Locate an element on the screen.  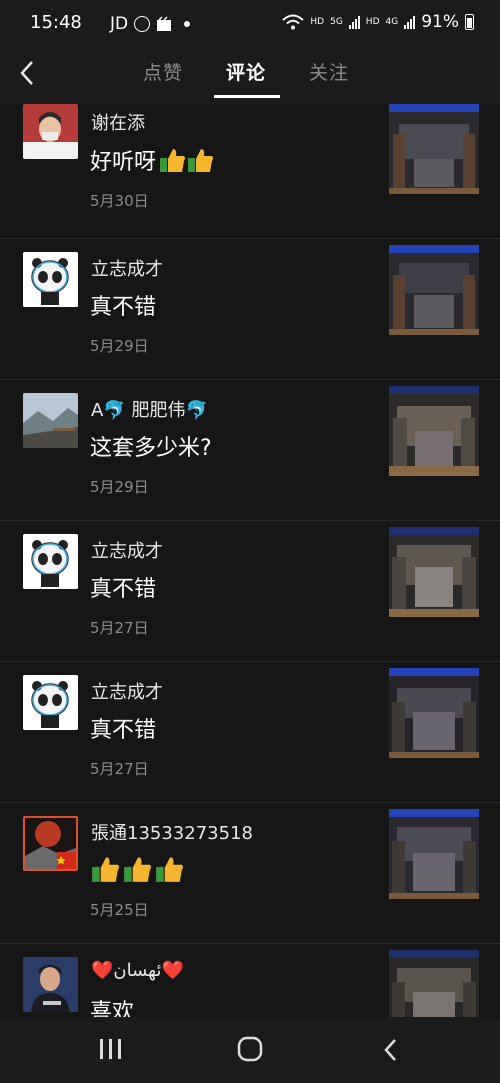
comment-text is located at coordinates (137, 869).